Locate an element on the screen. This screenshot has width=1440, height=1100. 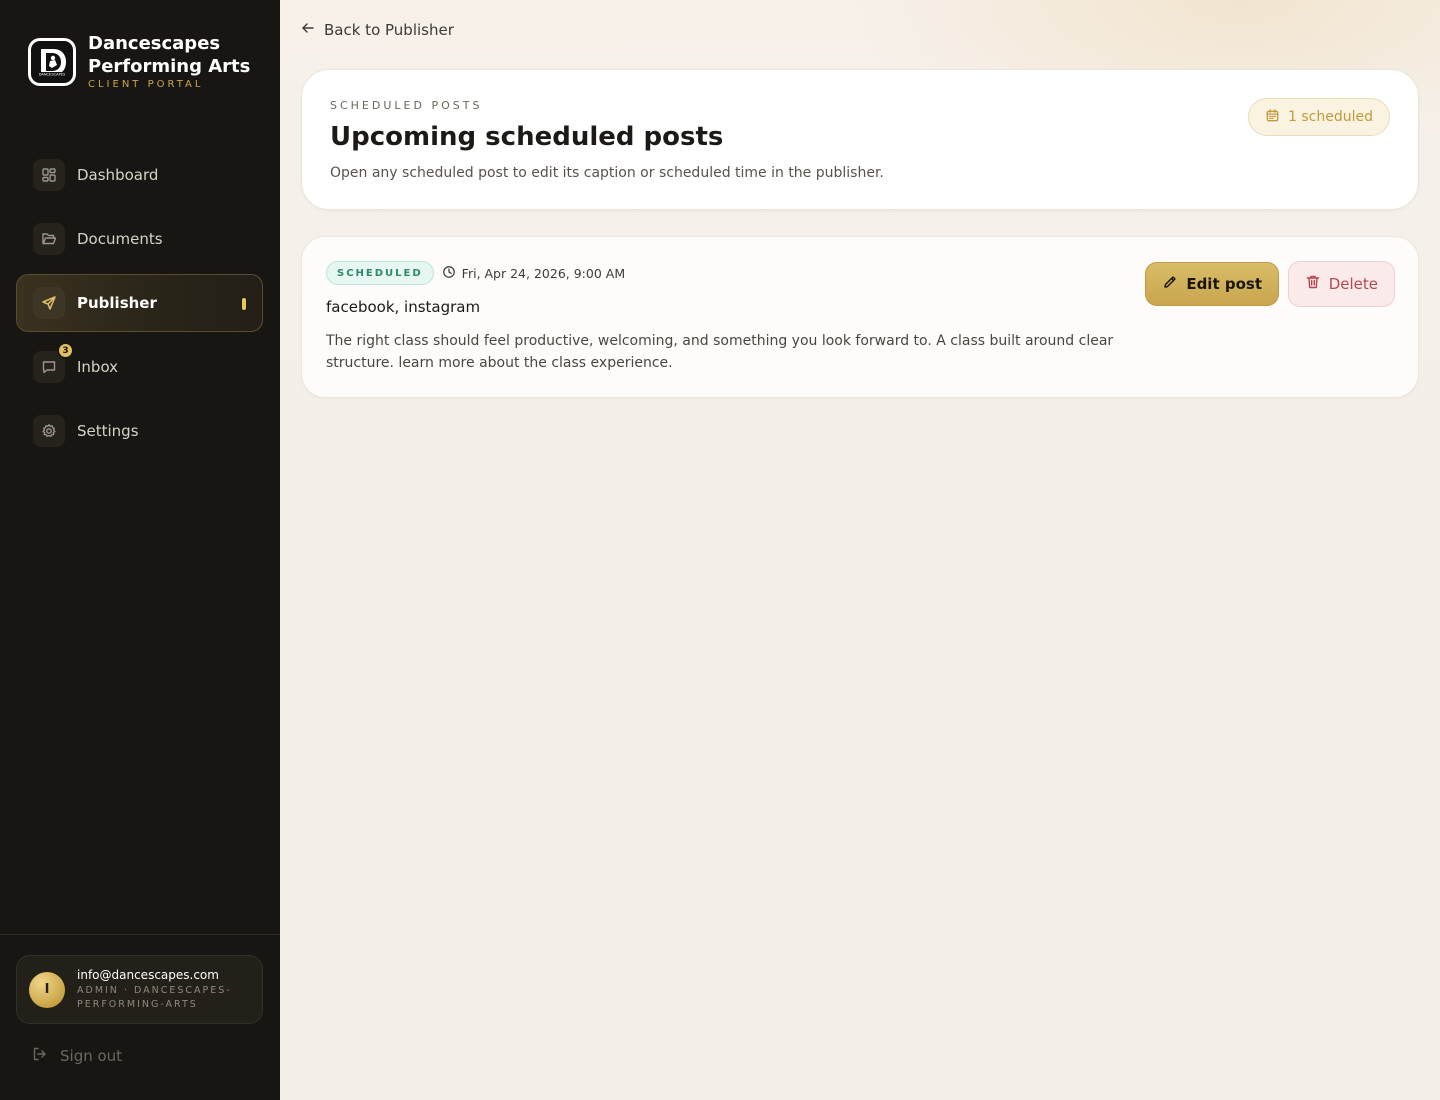
delete-button-label: Delete is located at coordinates (1353, 284).